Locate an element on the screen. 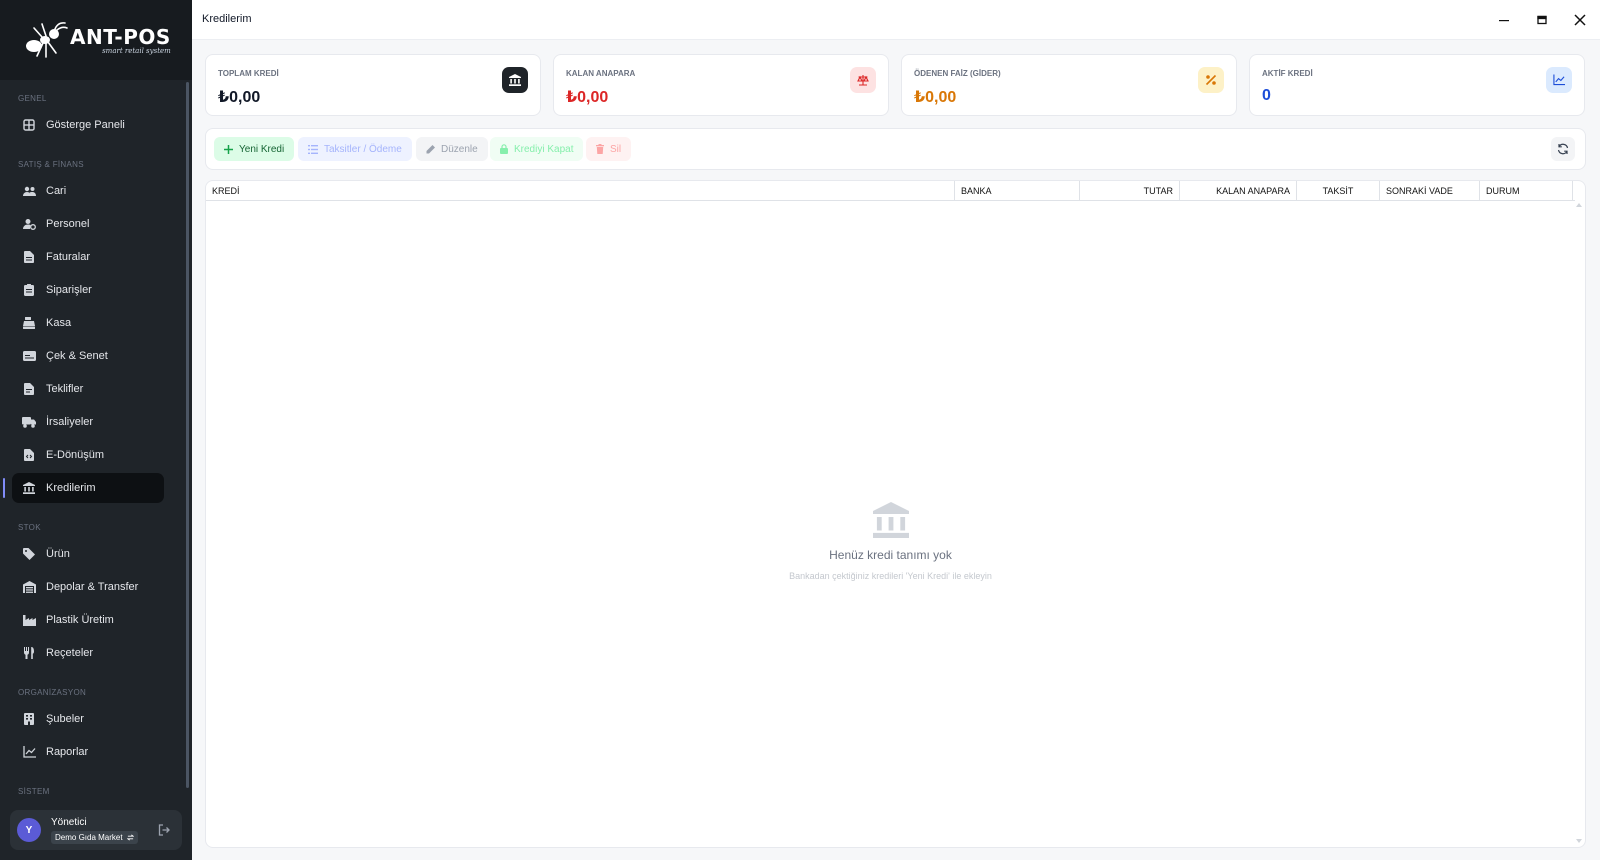 Image resolution: width=1600 pixels, height=860 pixels. plus-icon is located at coordinates (228, 149).